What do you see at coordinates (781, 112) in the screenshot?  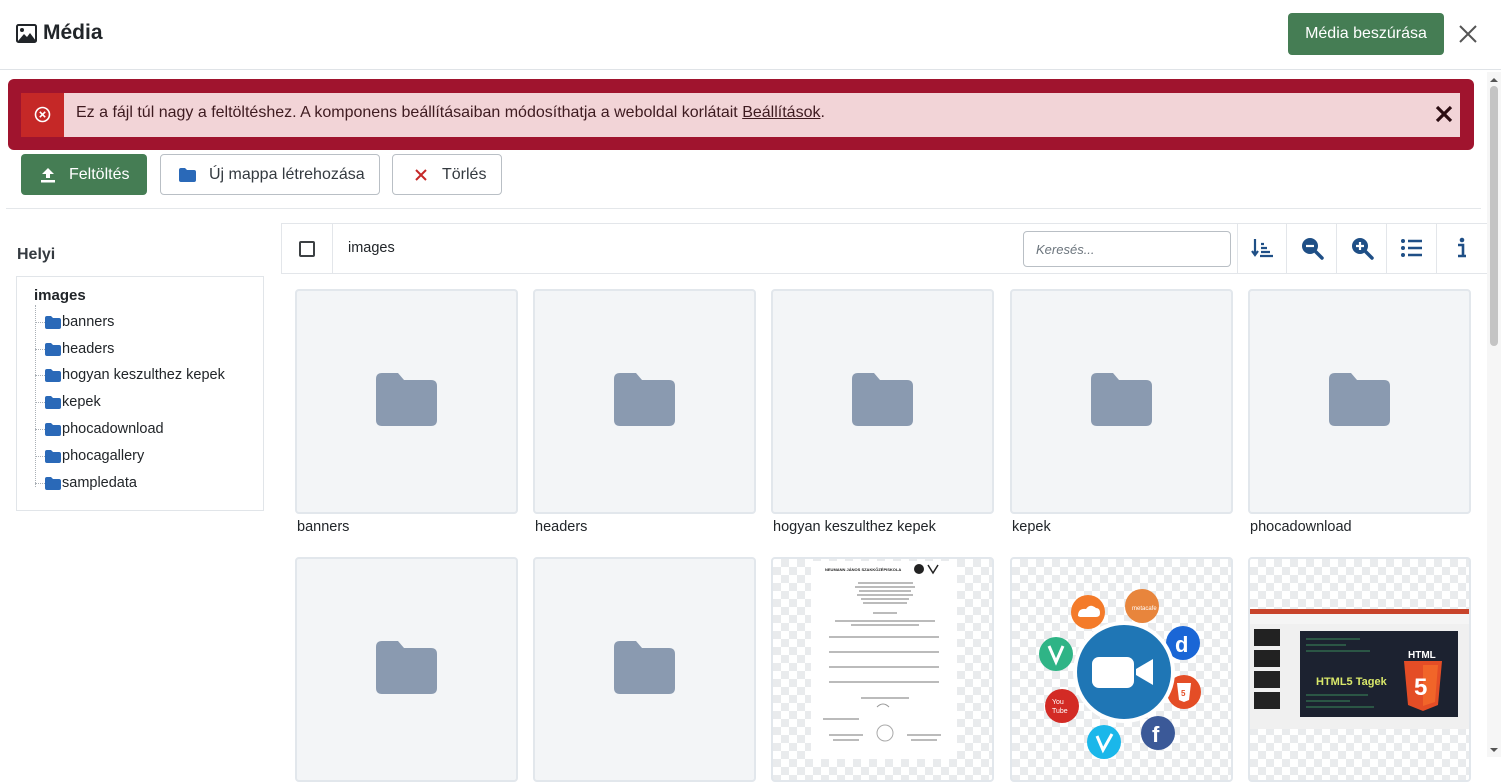 I see `settings-link: Beállítások` at bounding box center [781, 112].